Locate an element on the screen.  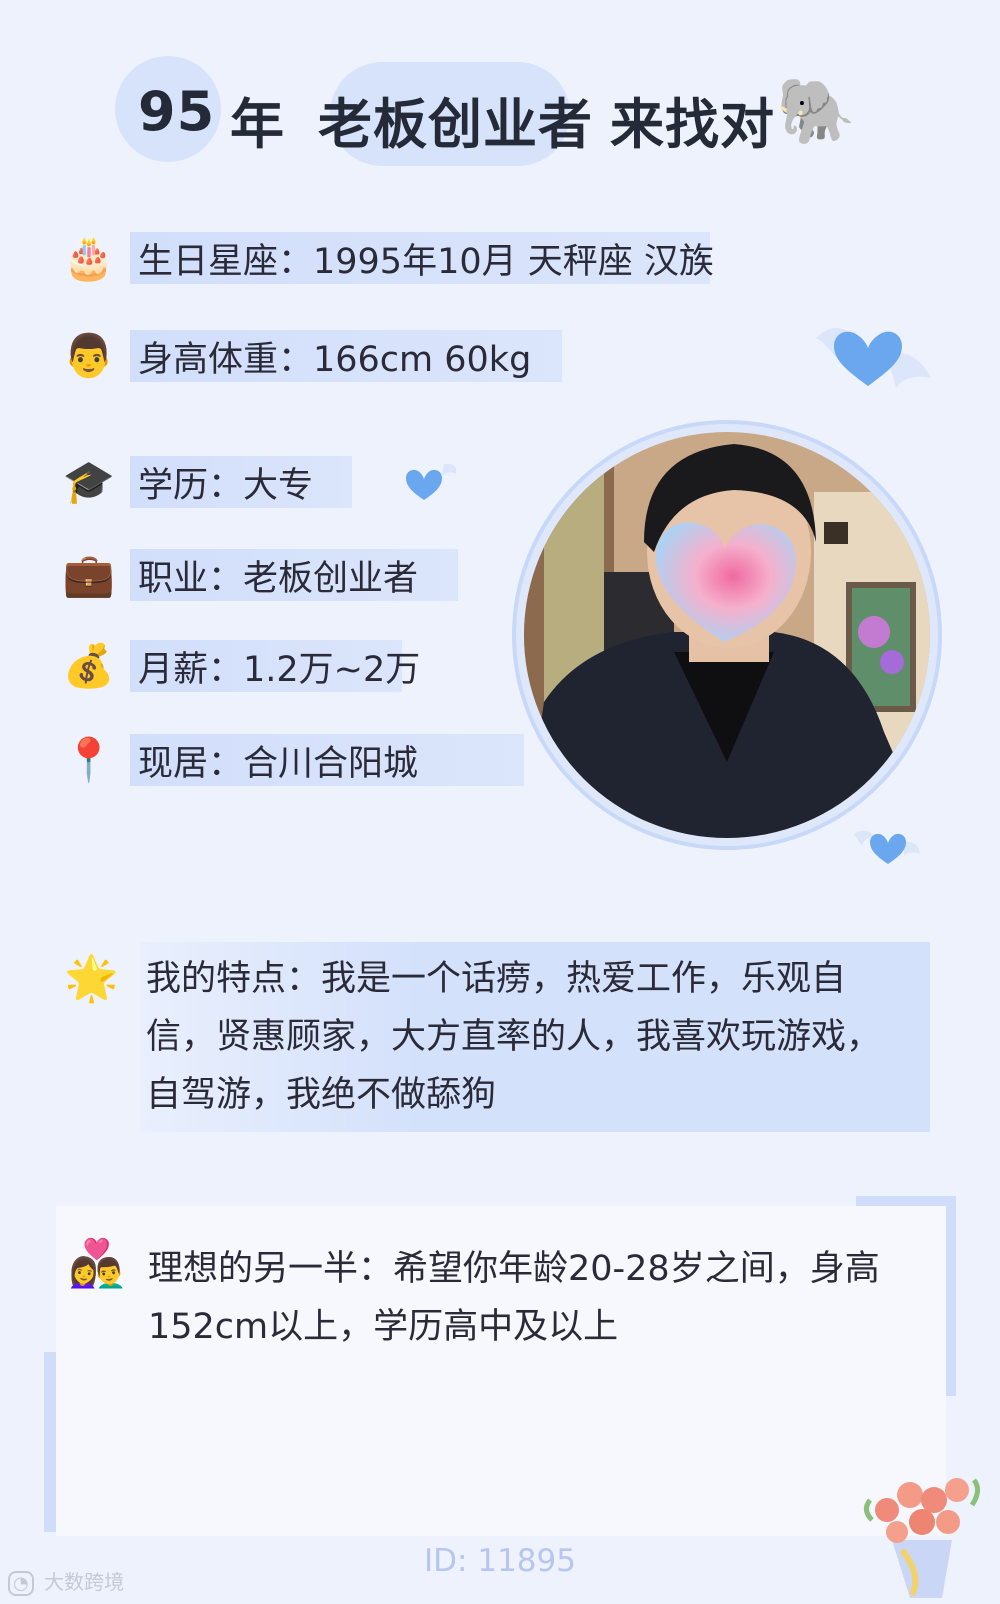
man-face-icon: 👨 is located at coordinates (89, 355).